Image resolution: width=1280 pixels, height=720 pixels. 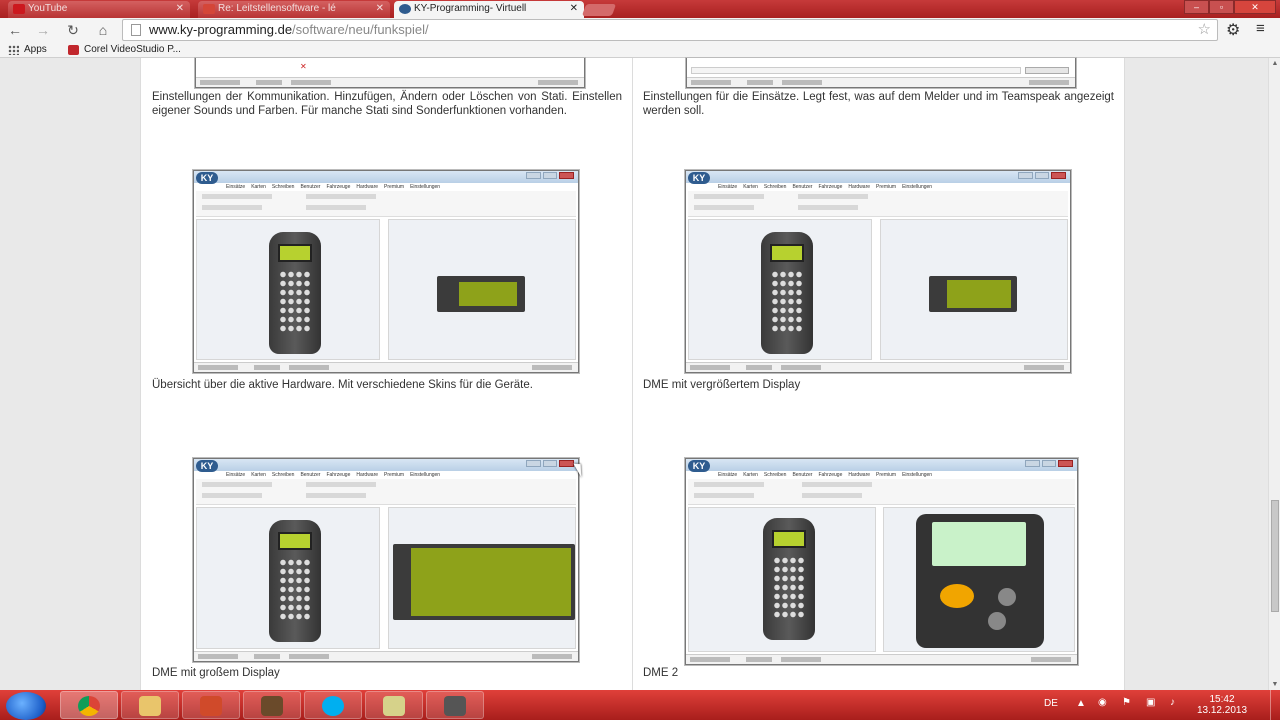 I want to click on photo-icon, so click(x=272, y=706).